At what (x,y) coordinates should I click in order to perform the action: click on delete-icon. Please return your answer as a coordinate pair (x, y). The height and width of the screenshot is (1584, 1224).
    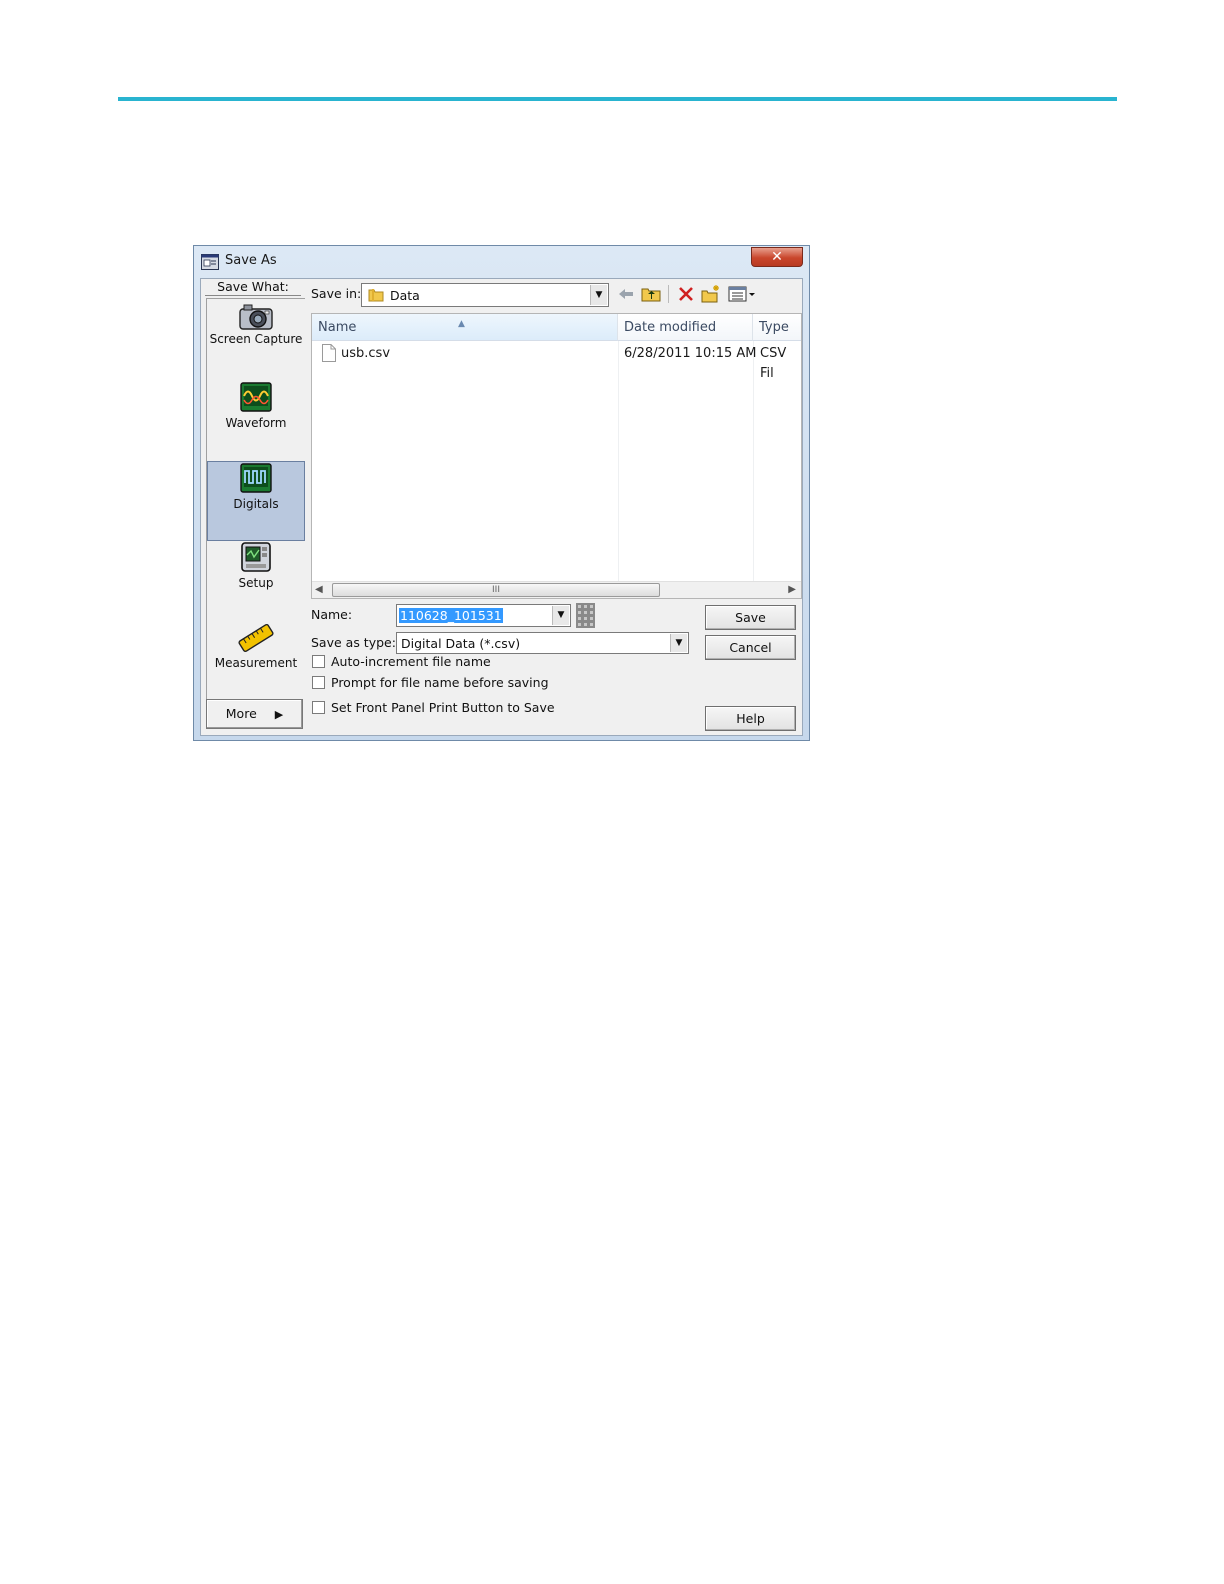
    Looking at the image, I should click on (686, 294).